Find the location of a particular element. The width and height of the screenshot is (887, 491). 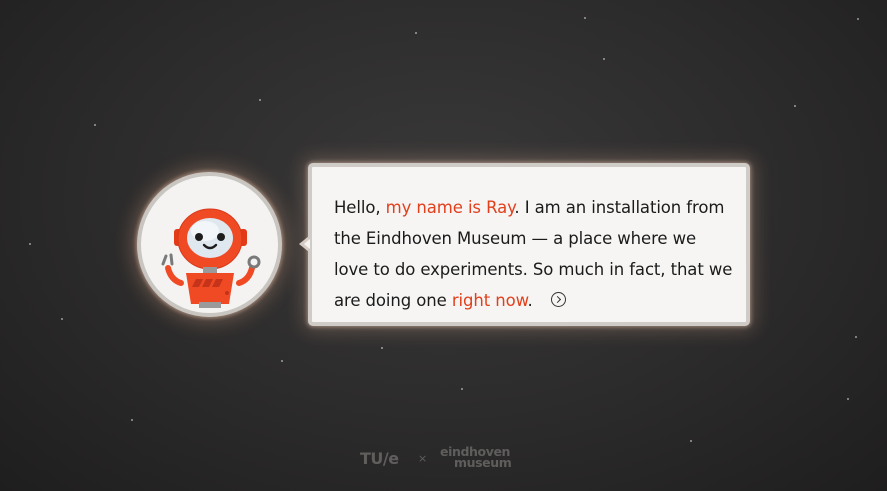

bubble-pointer-inner is located at coordinates (307, 244).